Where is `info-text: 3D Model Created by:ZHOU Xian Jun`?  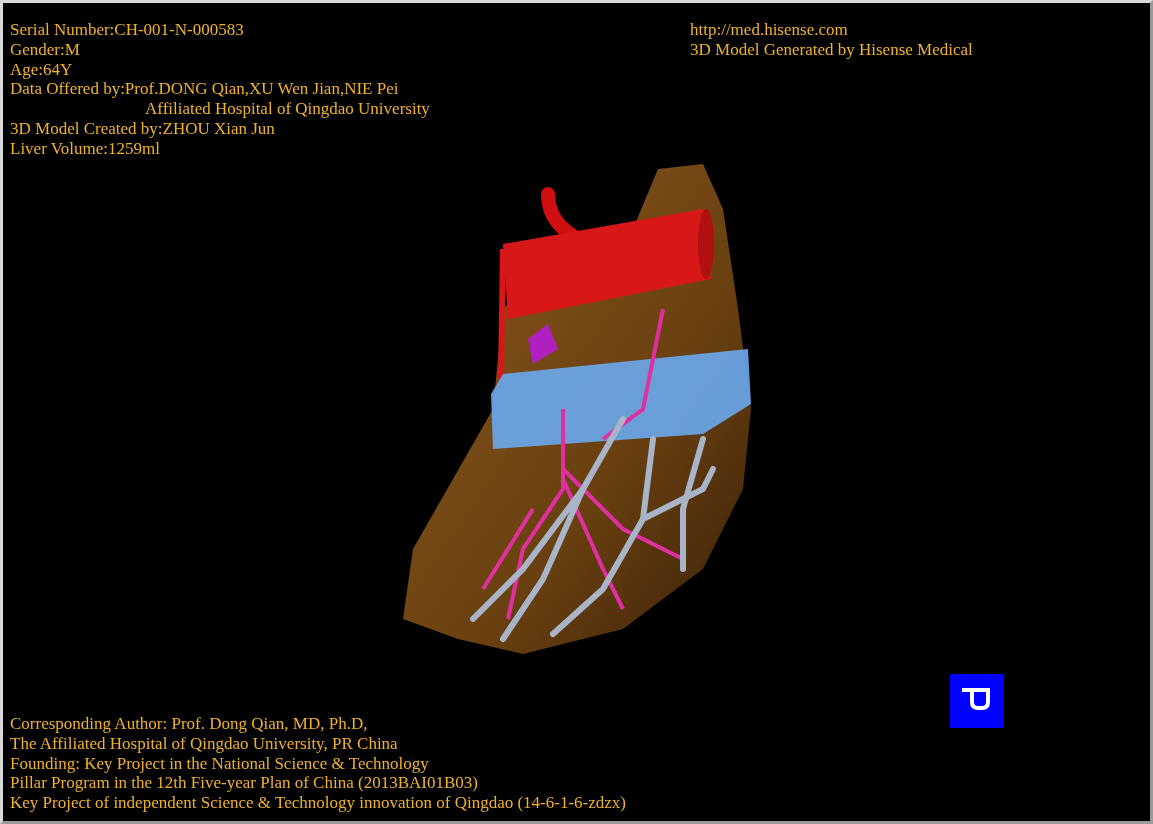 info-text: 3D Model Created by:ZHOU Xian Jun is located at coordinates (143, 129).